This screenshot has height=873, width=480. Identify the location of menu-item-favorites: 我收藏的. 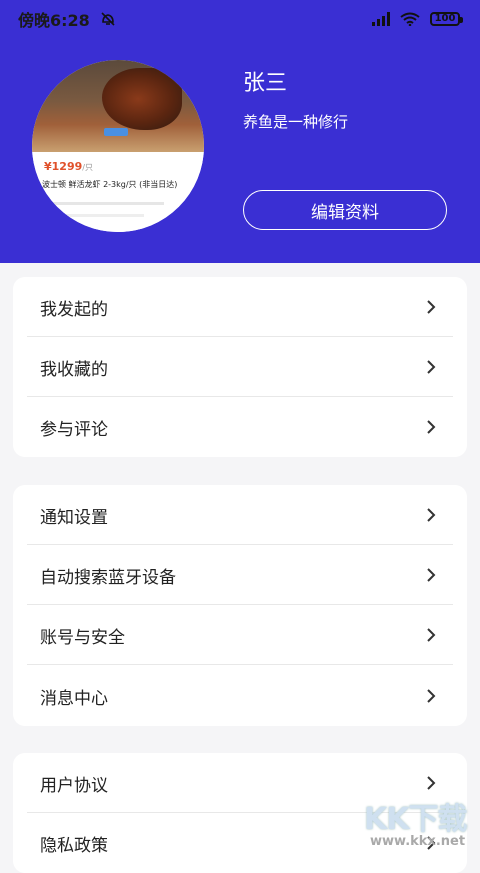
(240, 367).